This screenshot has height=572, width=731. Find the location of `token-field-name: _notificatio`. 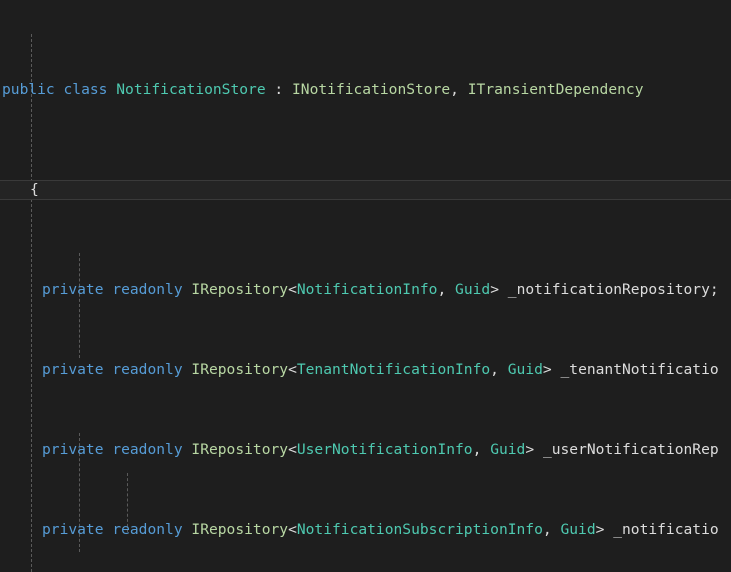

token-field-name: _notificatio is located at coordinates (665, 529).